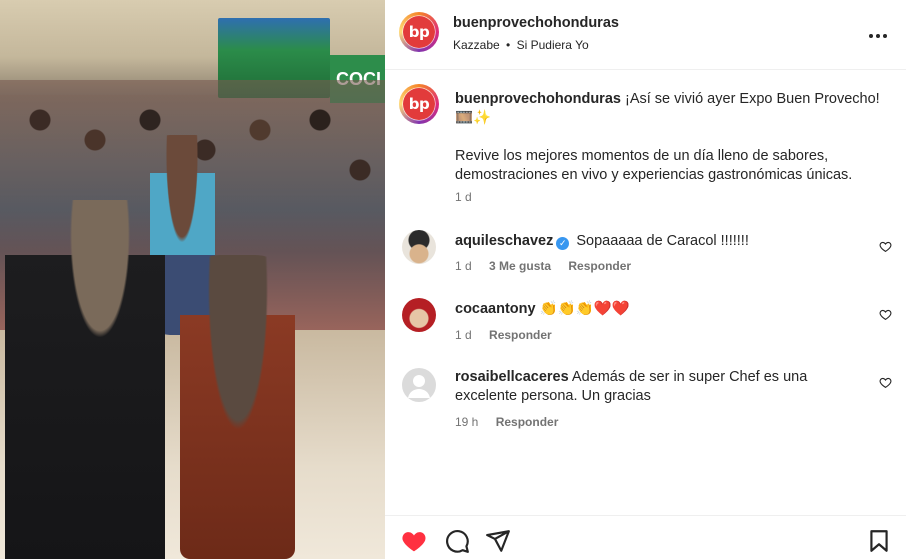  Describe the element at coordinates (457, 541) in the screenshot. I see `comment-icon` at that location.